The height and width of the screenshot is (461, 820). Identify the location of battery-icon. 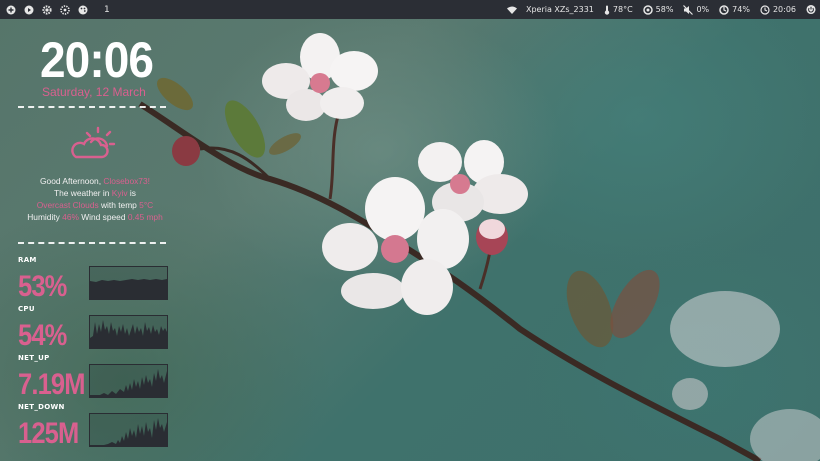
(724, 9).